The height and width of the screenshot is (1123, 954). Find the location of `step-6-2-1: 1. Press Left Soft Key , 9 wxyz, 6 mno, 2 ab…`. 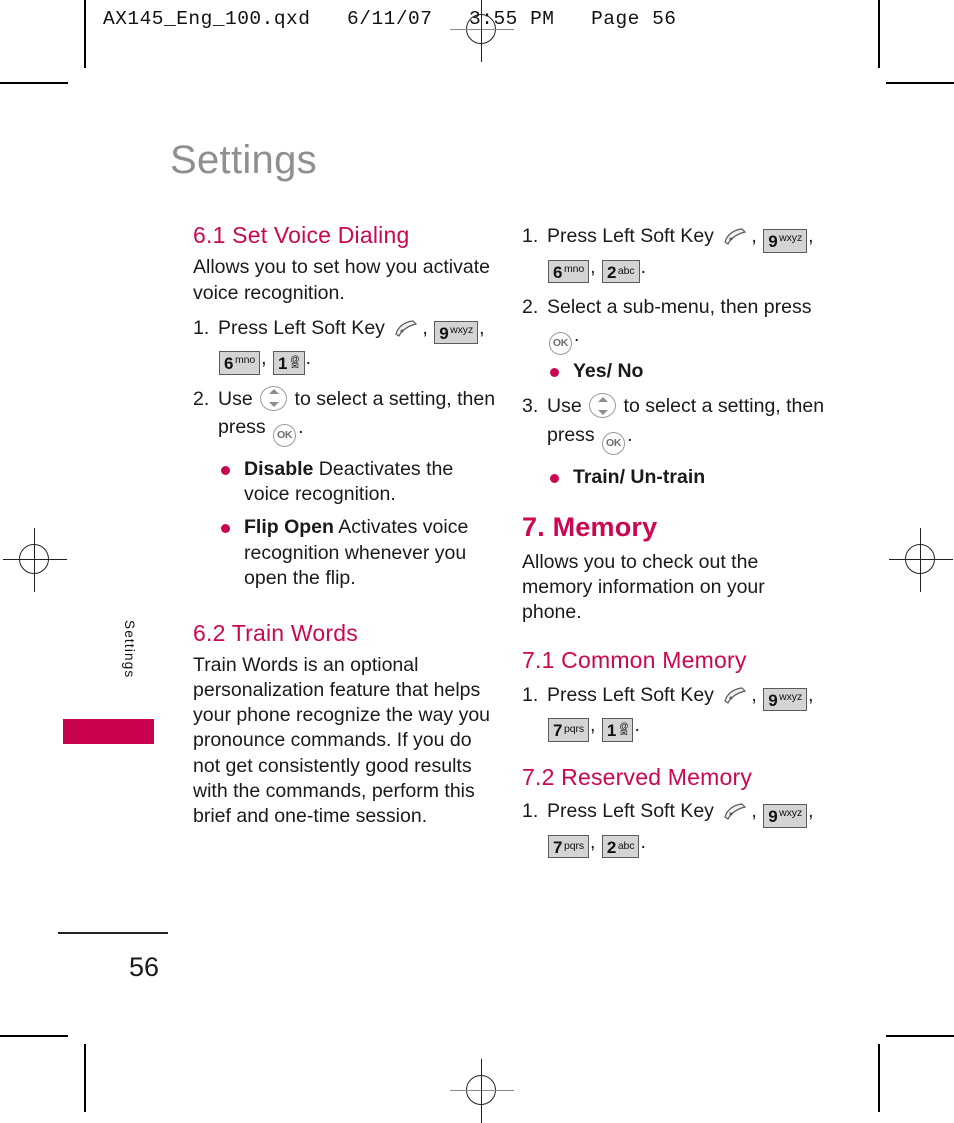

step-6-2-1: 1. Press Left Soft Key , 9 wxyz, 6 mno, 2 ab… is located at coordinates (674, 252).